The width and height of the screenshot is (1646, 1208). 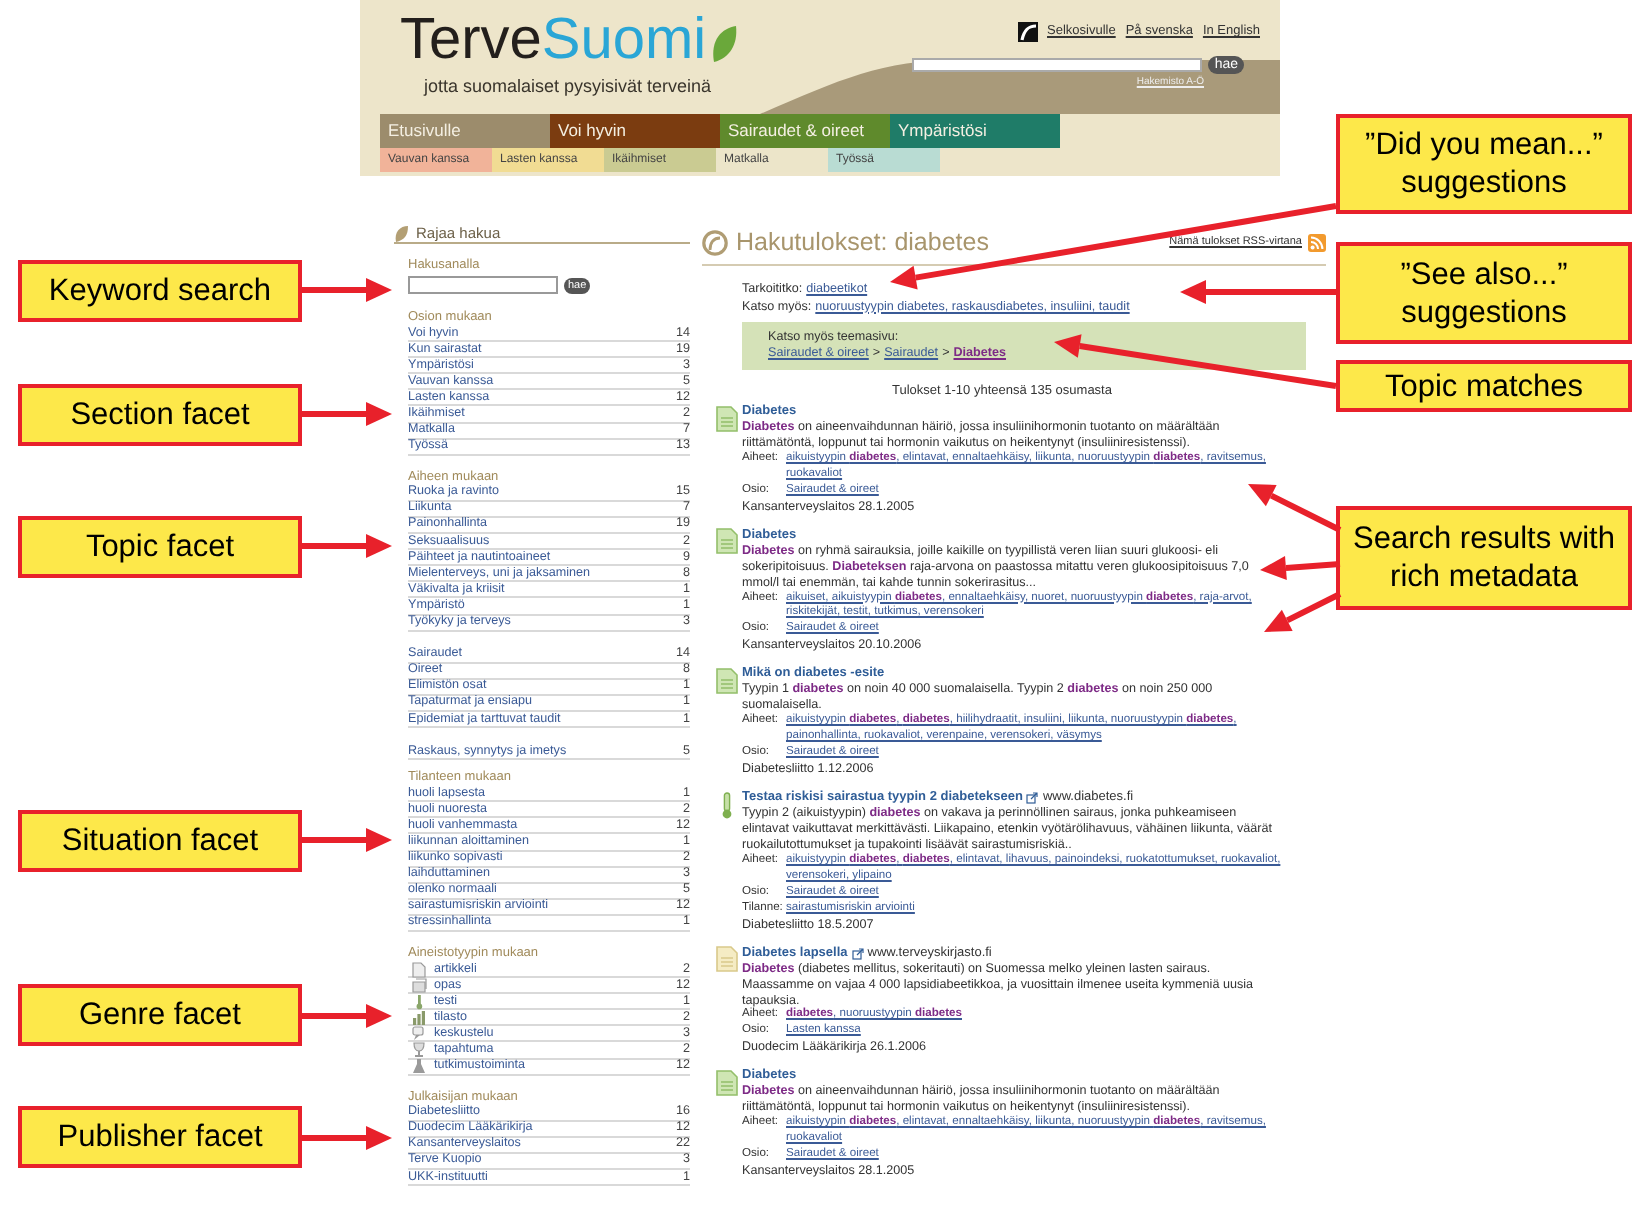 I want to click on nav-tab: Voi hyvin, so click(x=635, y=131).